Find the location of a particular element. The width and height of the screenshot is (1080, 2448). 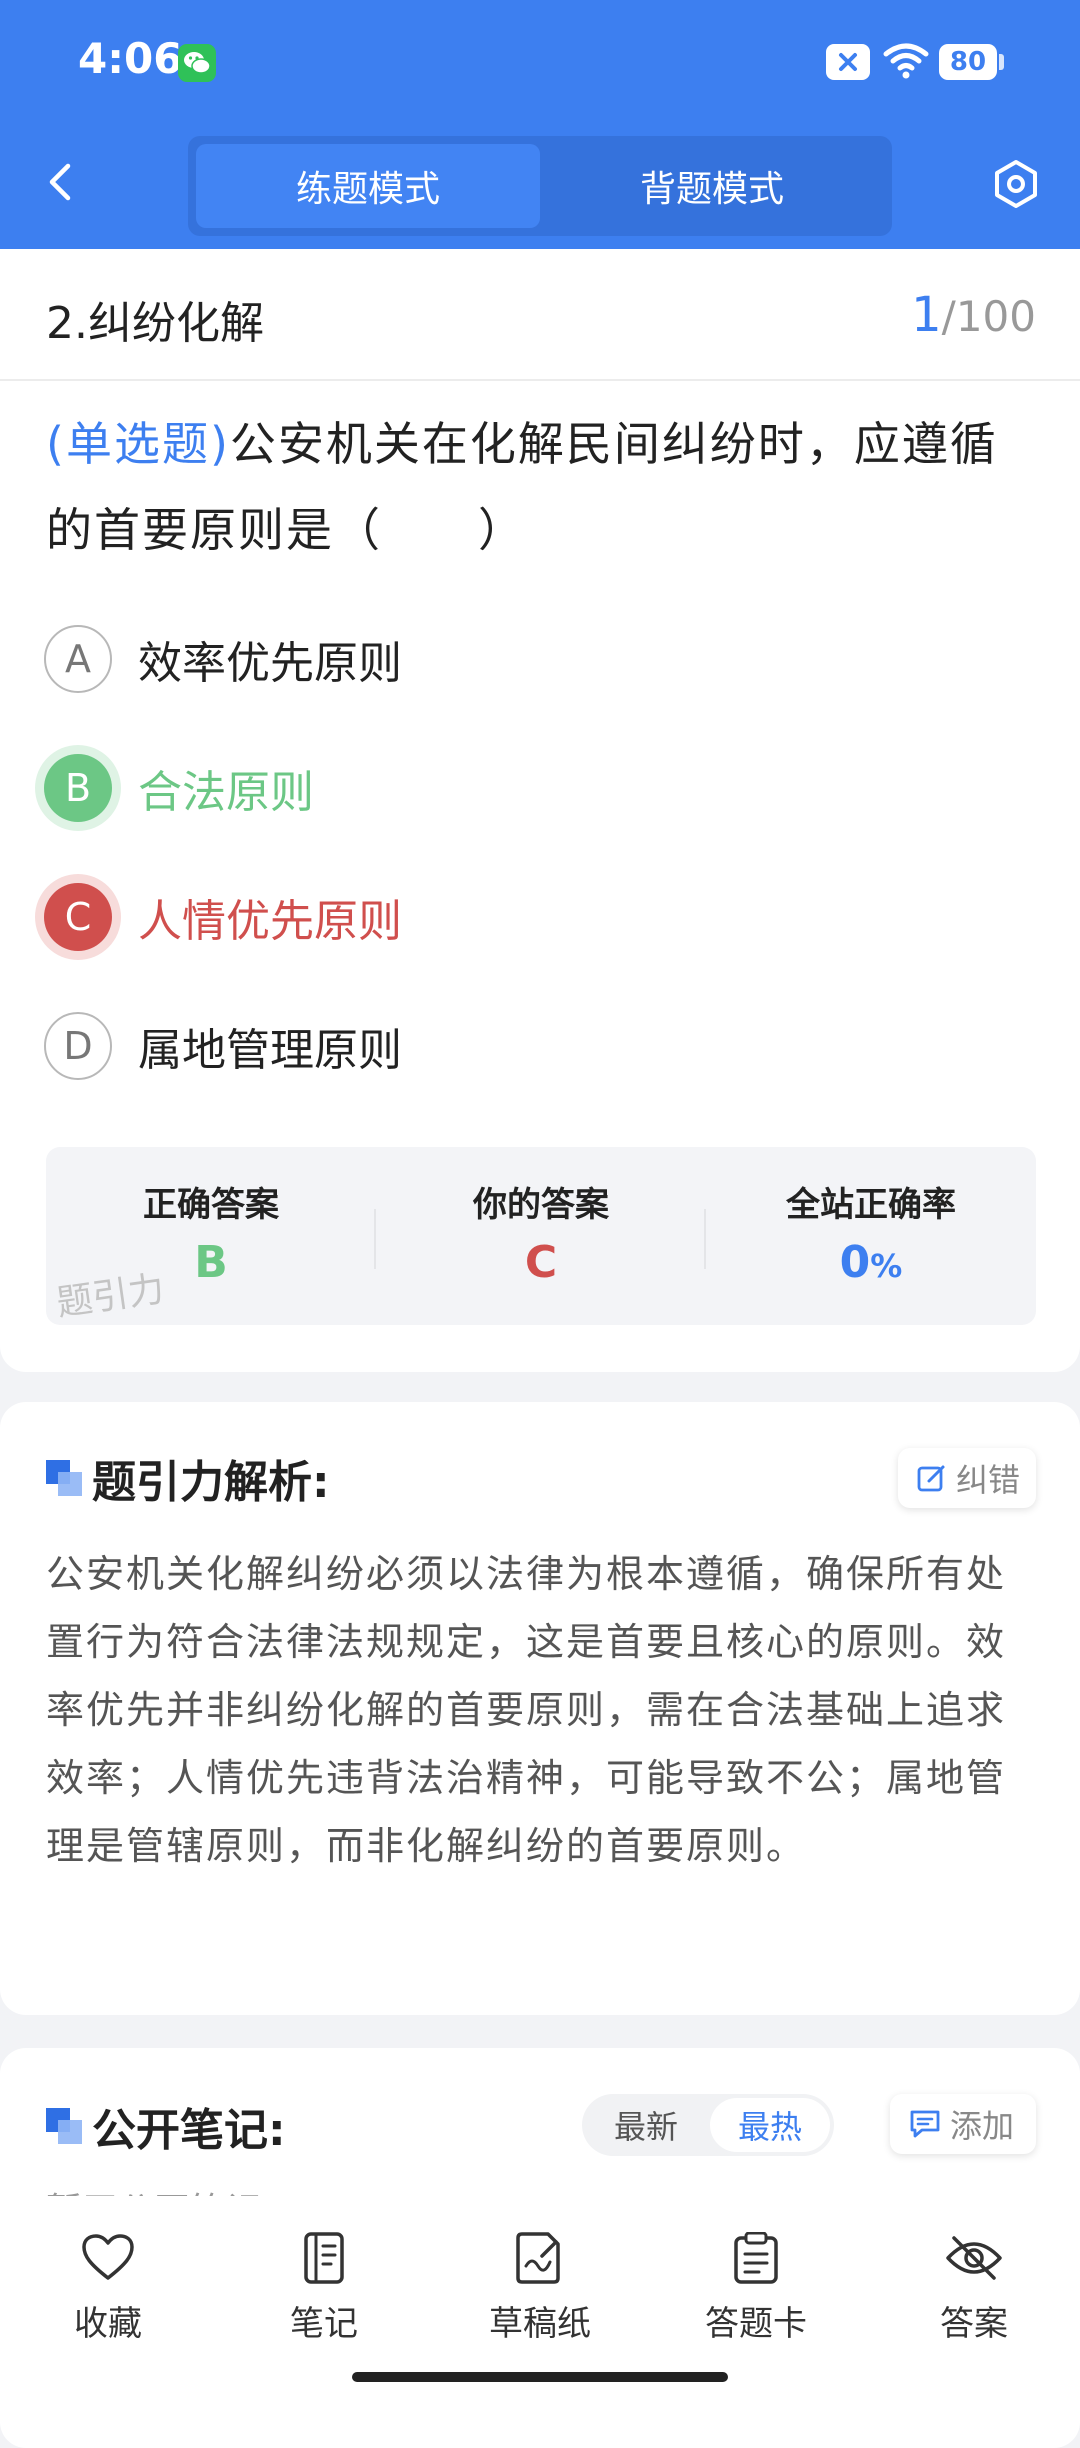

option-d: D 属地管理原则 is located at coordinates (223, 1046).